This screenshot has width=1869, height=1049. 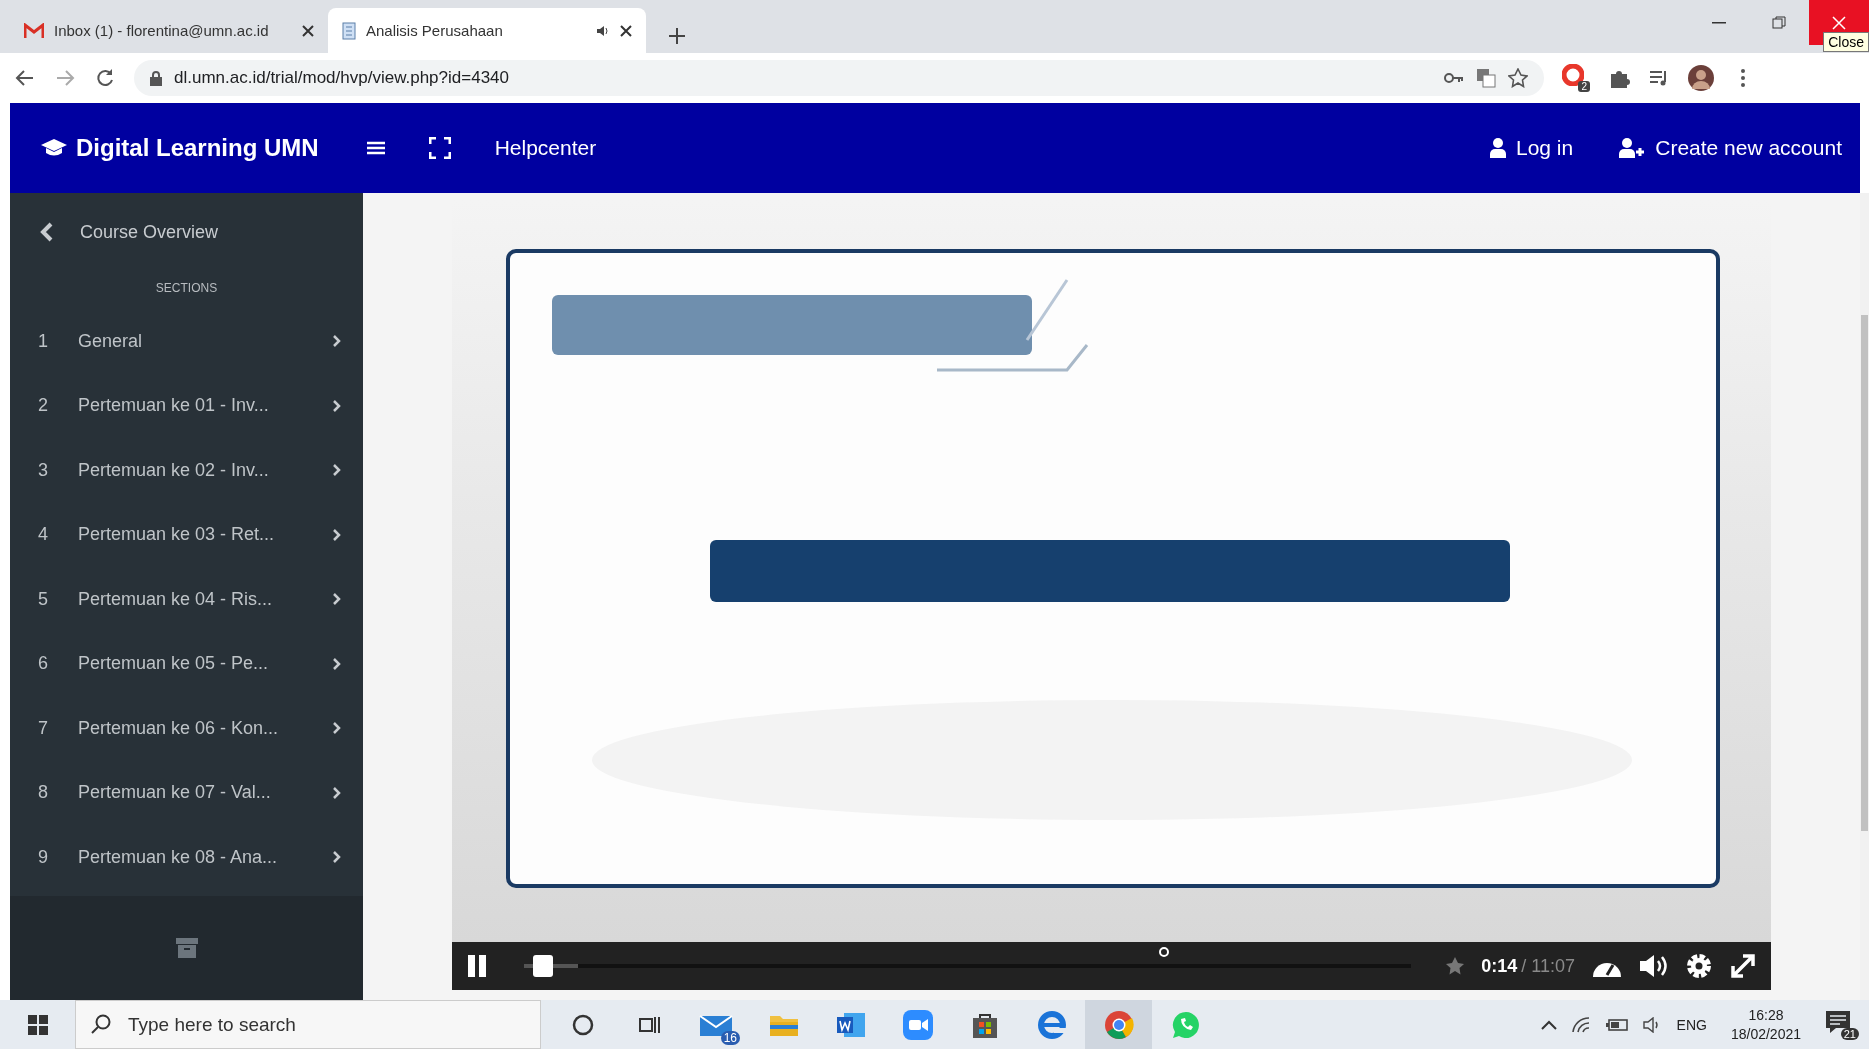 What do you see at coordinates (1779, 22) in the screenshot?
I see `restore-icon` at bounding box center [1779, 22].